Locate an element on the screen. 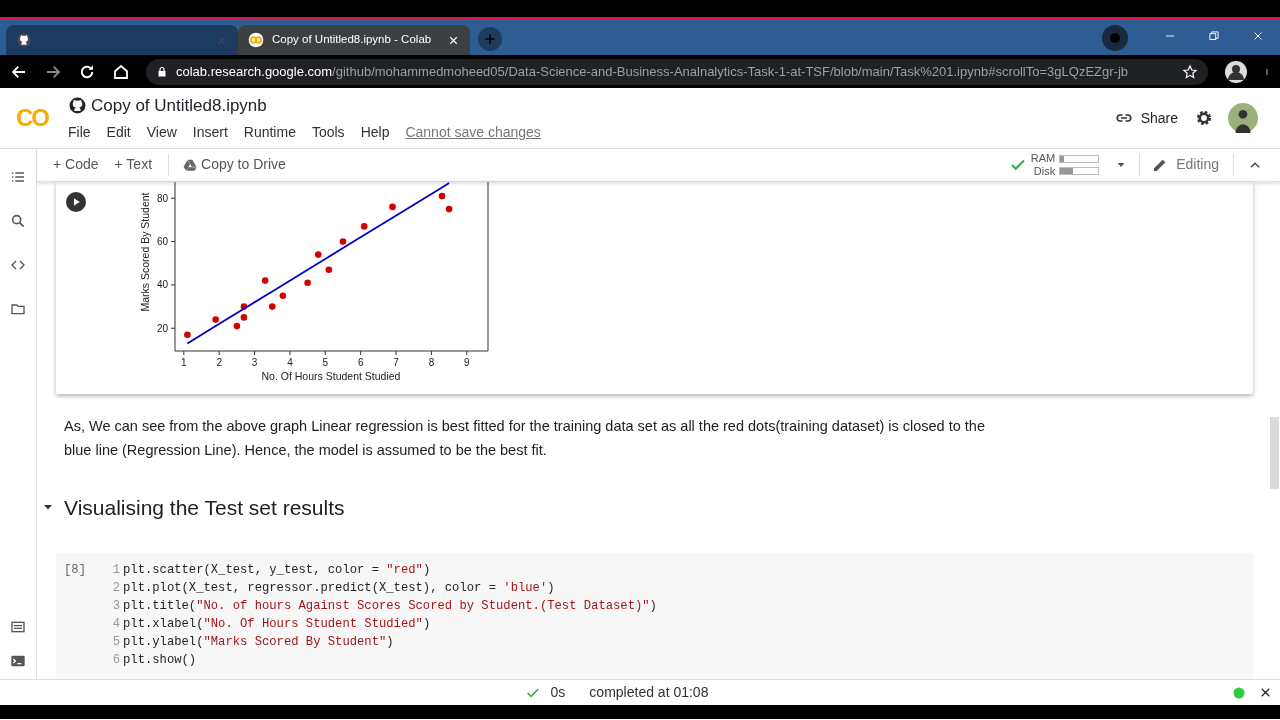  x-tick: 4 is located at coordinates (290, 359).